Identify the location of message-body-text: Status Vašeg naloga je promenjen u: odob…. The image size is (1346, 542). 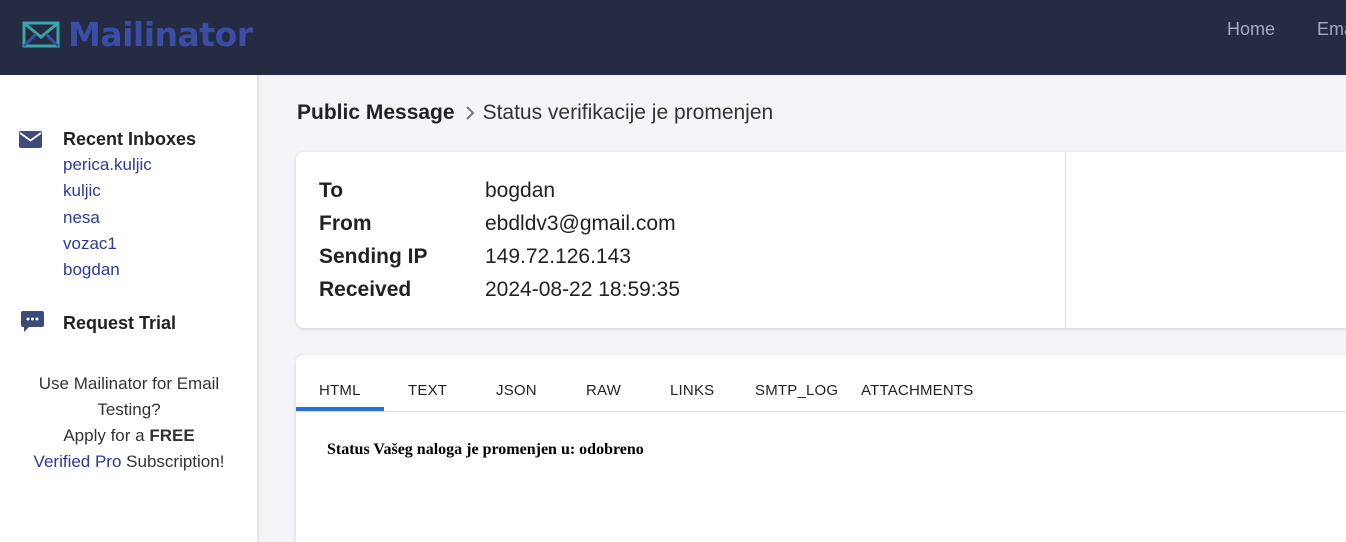
(485, 449).